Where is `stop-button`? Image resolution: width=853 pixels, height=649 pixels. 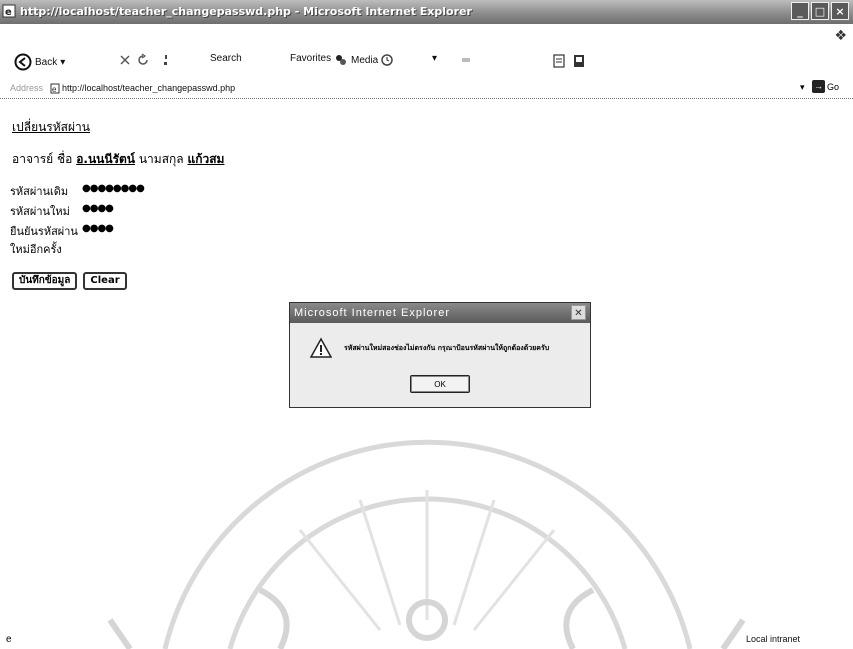 stop-button is located at coordinates (125, 60).